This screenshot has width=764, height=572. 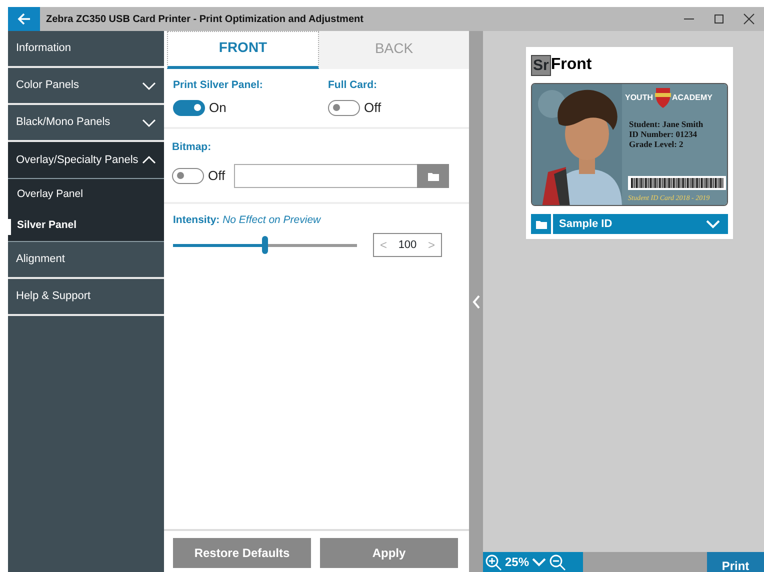 What do you see at coordinates (326, 176) in the screenshot?
I see `file-path-field` at bounding box center [326, 176].